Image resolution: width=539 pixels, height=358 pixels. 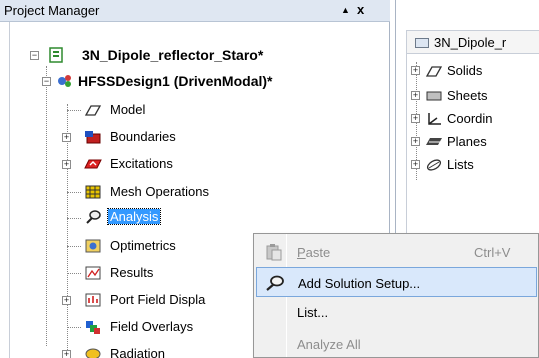 What do you see at coordinates (460, 164) in the screenshot?
I see `modeler-item-label: Lists` at bounding box center [460, 164].